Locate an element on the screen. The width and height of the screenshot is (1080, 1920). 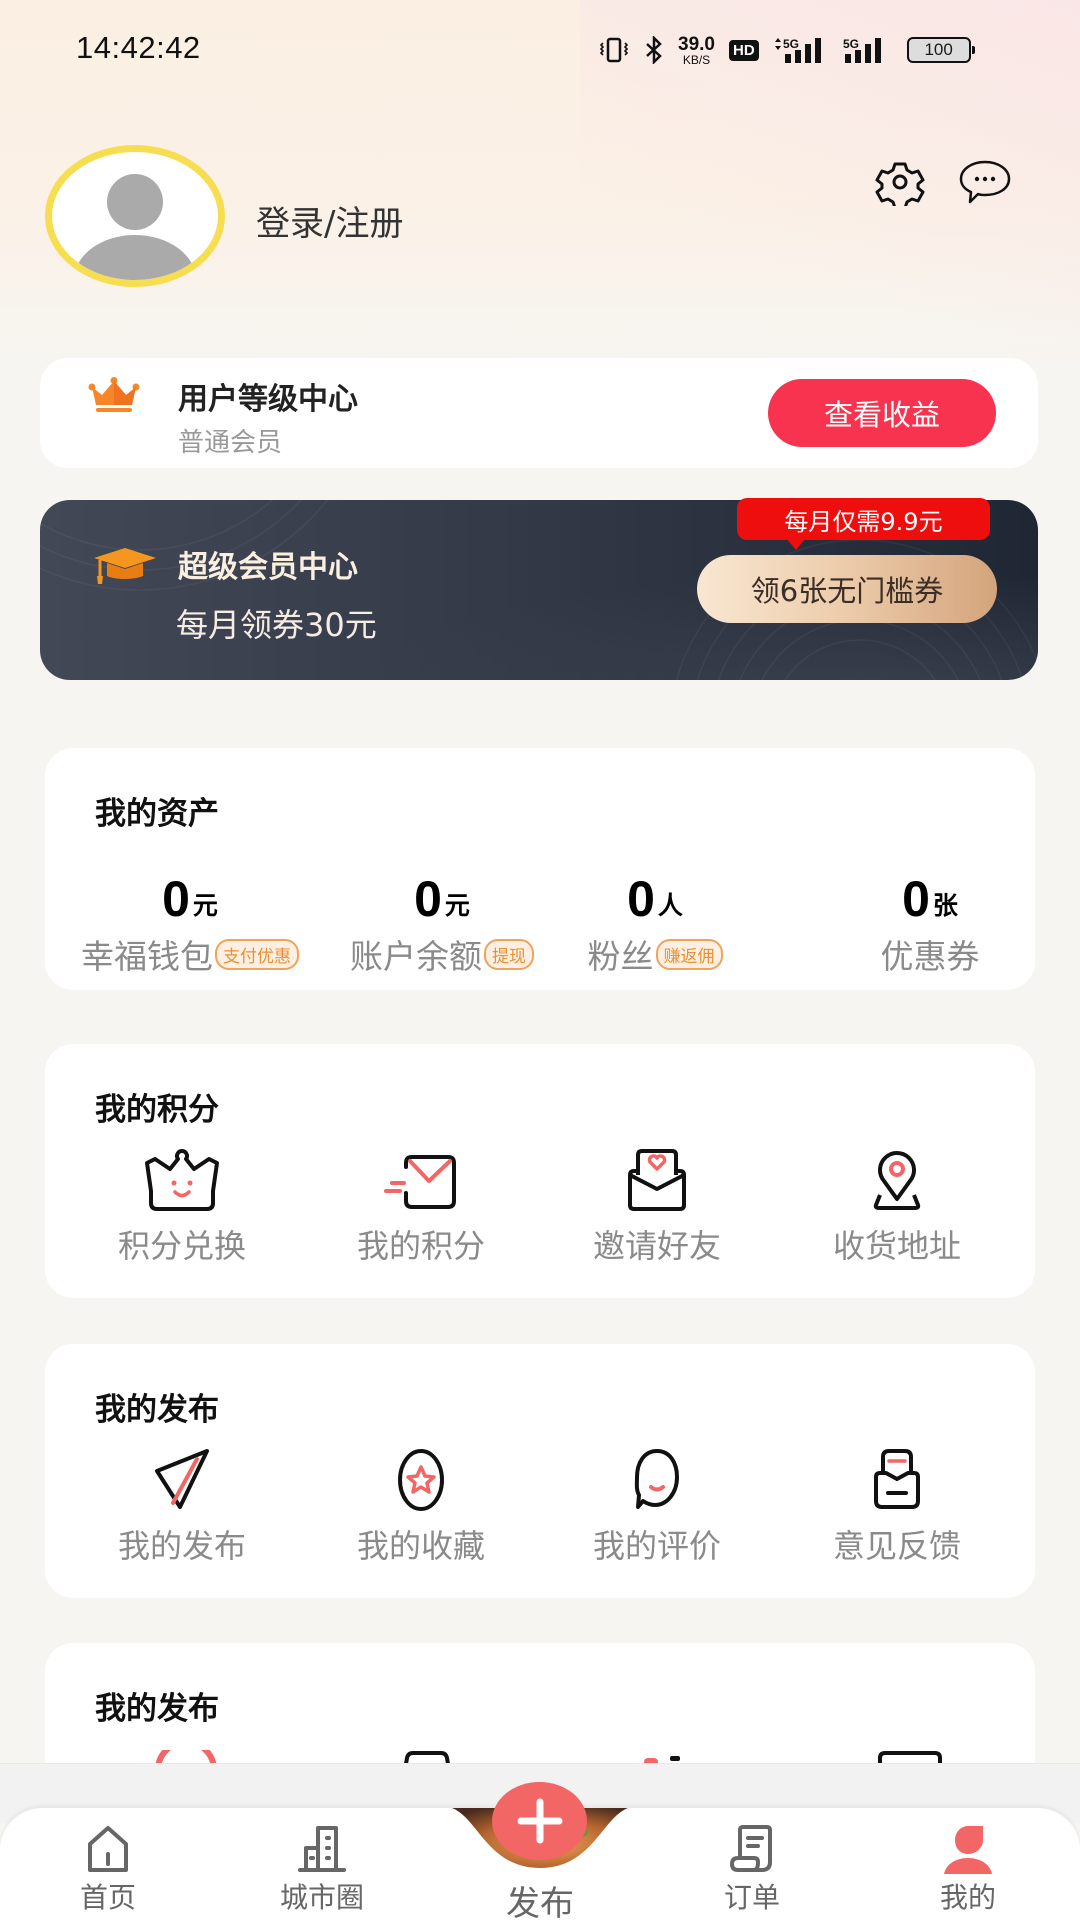
my-reviews-item: 我的评价 is located at coordinates (657, 1507).